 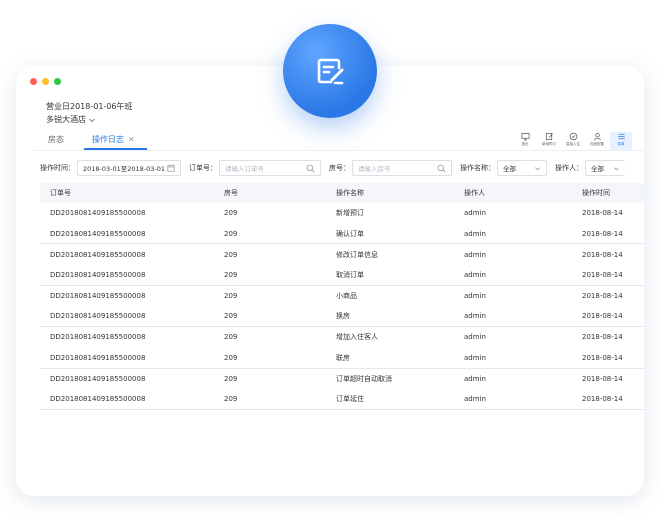 I want to click on cell-op-name: 订单延住, so click(x=350, y=399).